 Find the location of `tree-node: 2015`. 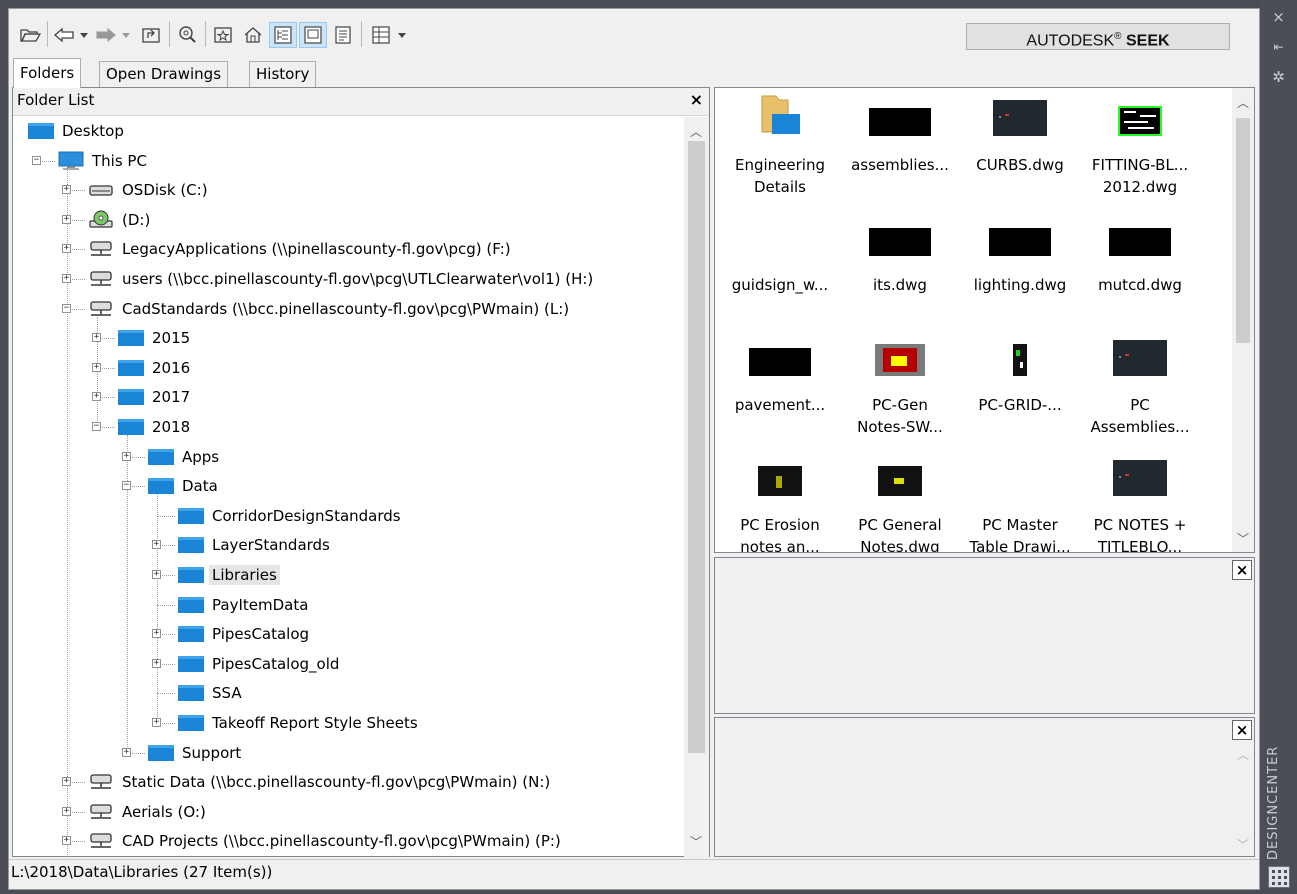

tree-node: 2015 is located at coordinates (155, 338).